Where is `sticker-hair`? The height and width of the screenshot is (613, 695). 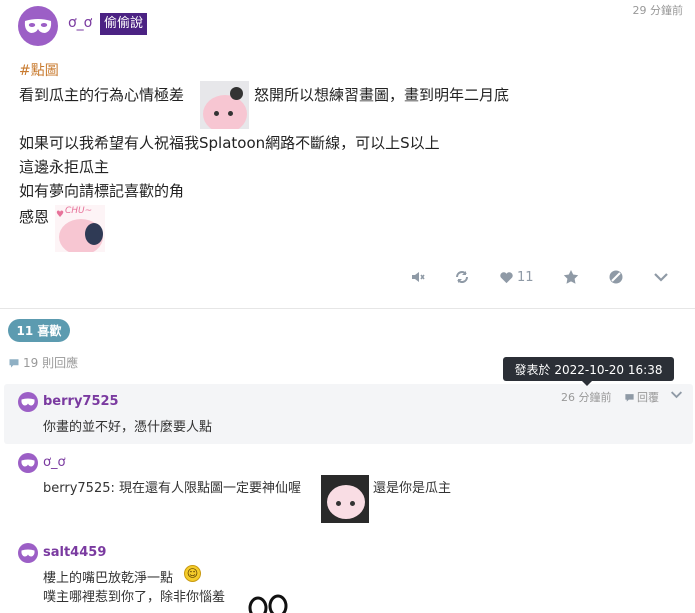
sticker-hair is located at coordinates (94, 234).